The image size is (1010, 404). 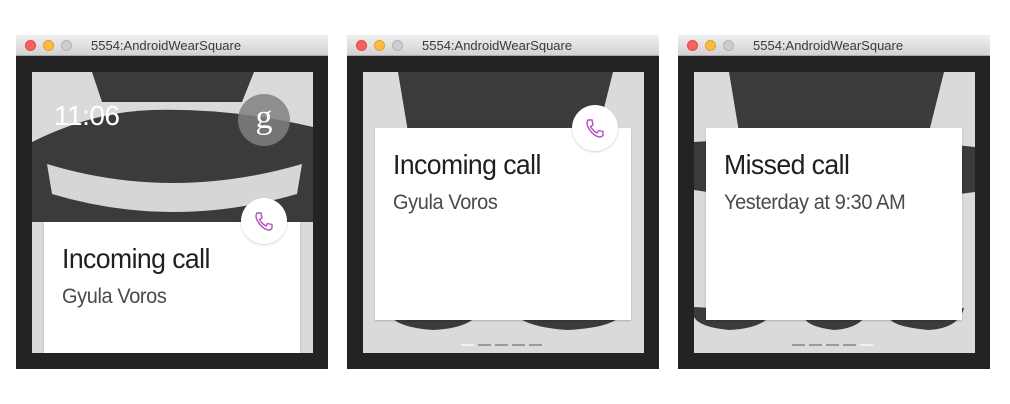 I want to click on watch-time: 11:06, so click(x=87, y=115).